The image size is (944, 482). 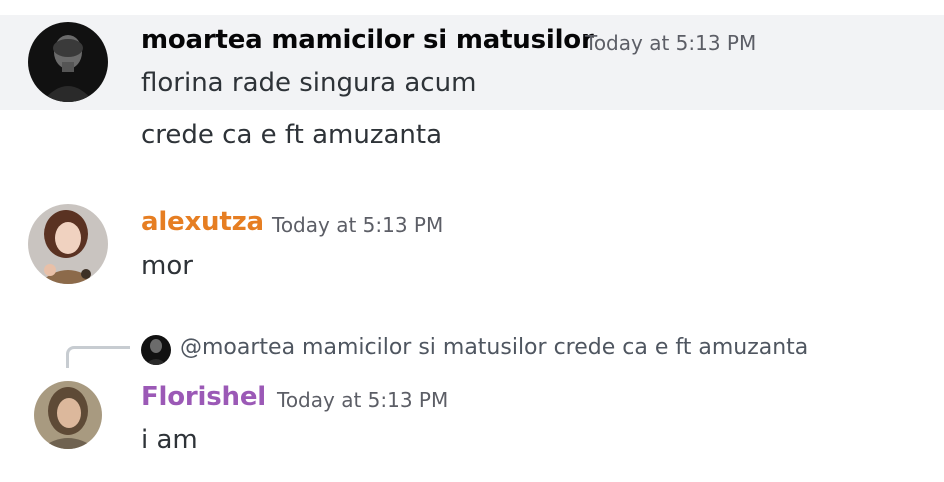 I want to click on reply-avatar-image, so click(x=156, y=350).